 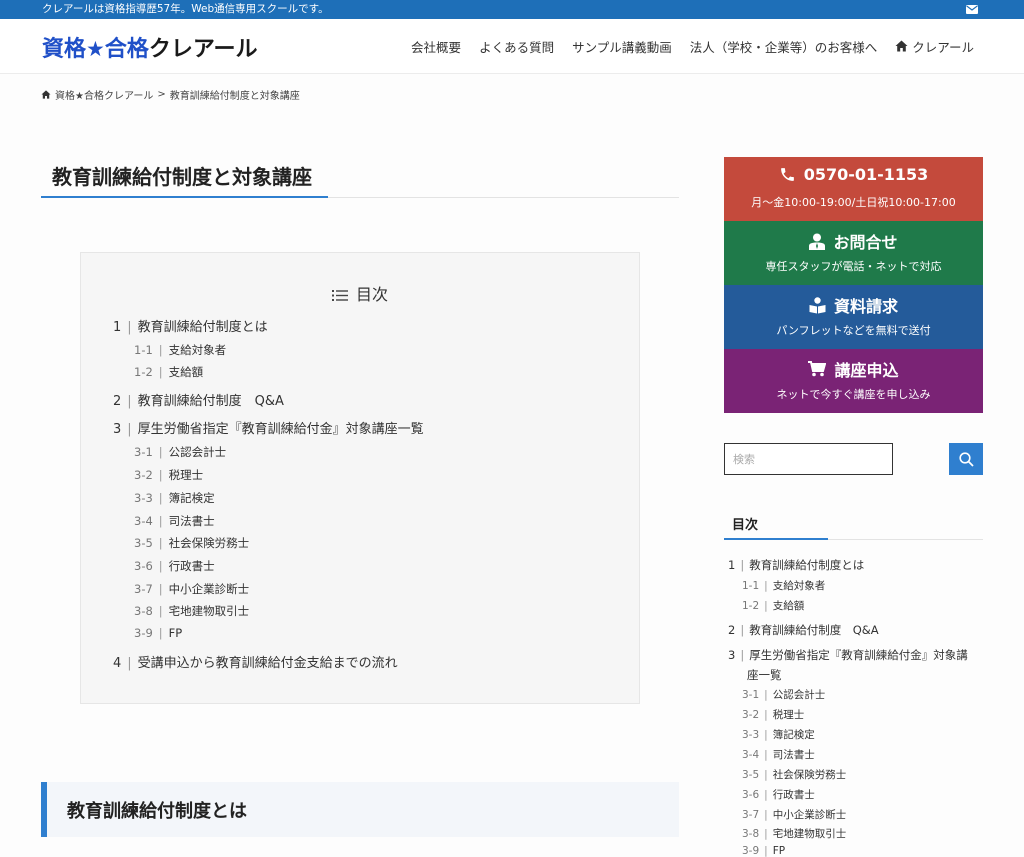 I want to click on sidebar-toc-item: 1-1 | 支給対象者, so click(x=783, y=585).